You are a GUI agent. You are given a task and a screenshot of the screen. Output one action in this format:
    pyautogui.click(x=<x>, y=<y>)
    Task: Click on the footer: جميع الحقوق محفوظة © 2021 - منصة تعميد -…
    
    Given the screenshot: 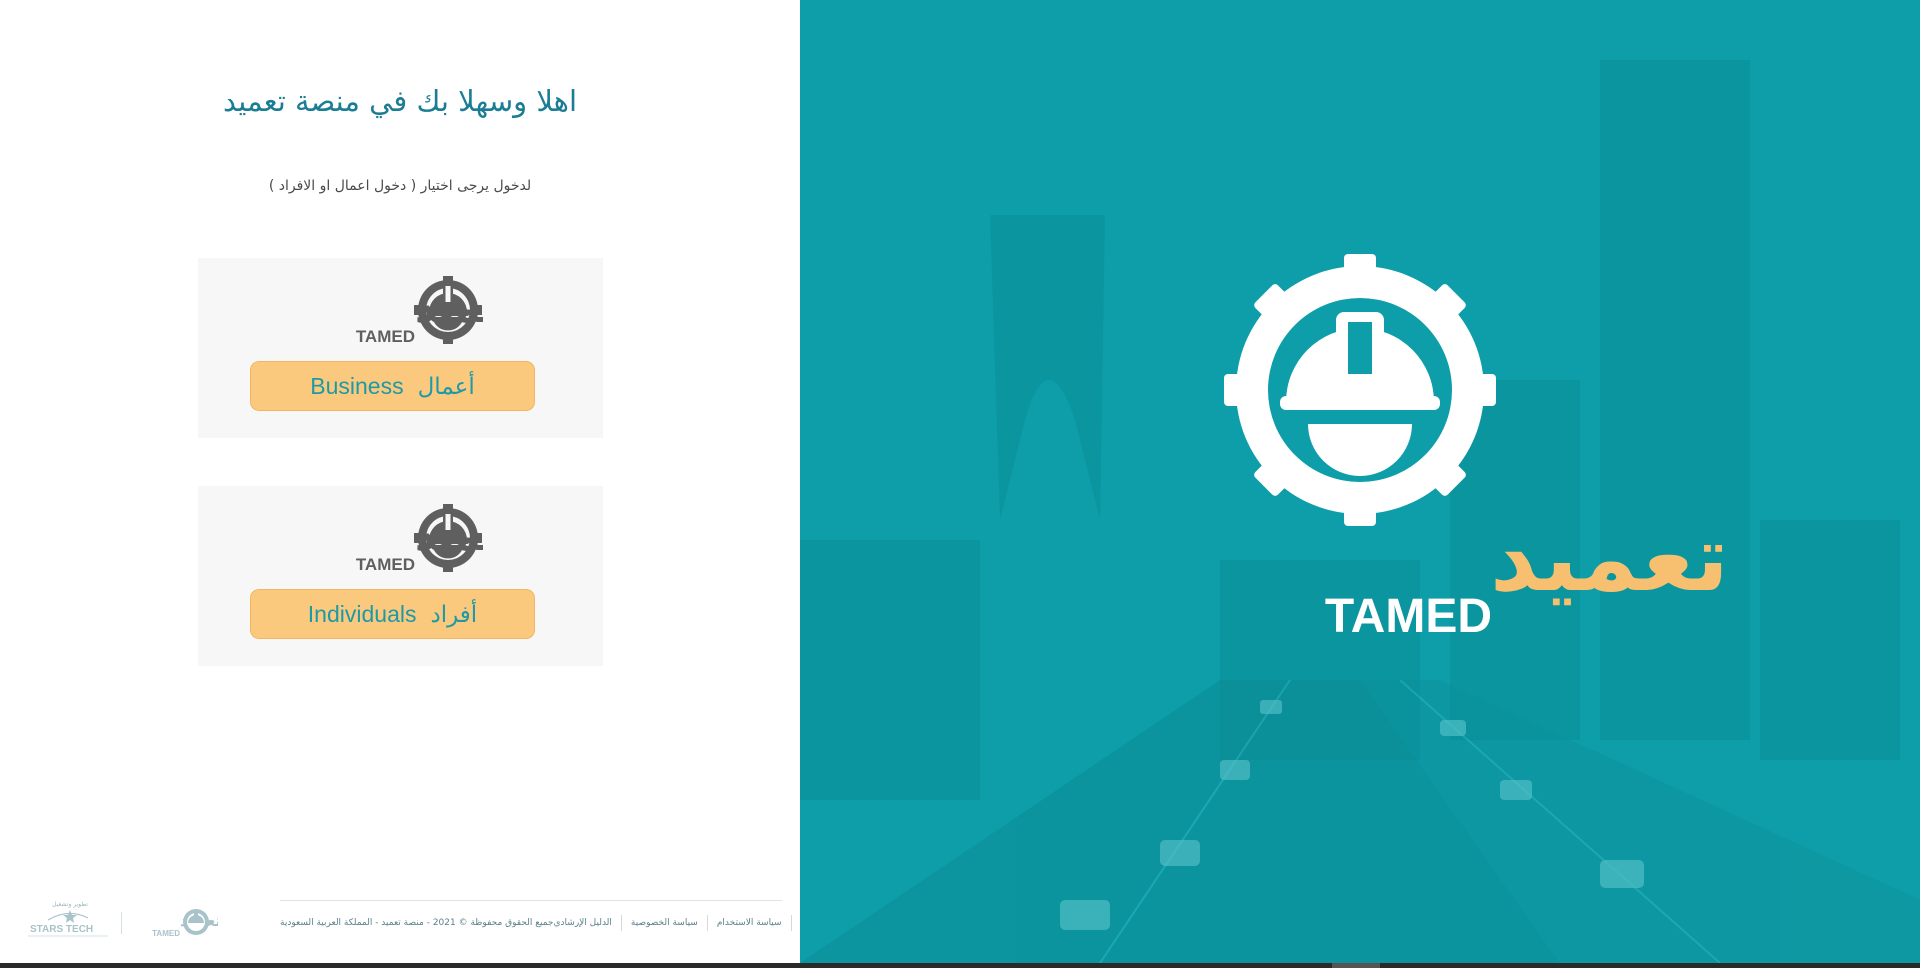 What is the action you would take?
    pyautogui.click(x=536, y=923)
    